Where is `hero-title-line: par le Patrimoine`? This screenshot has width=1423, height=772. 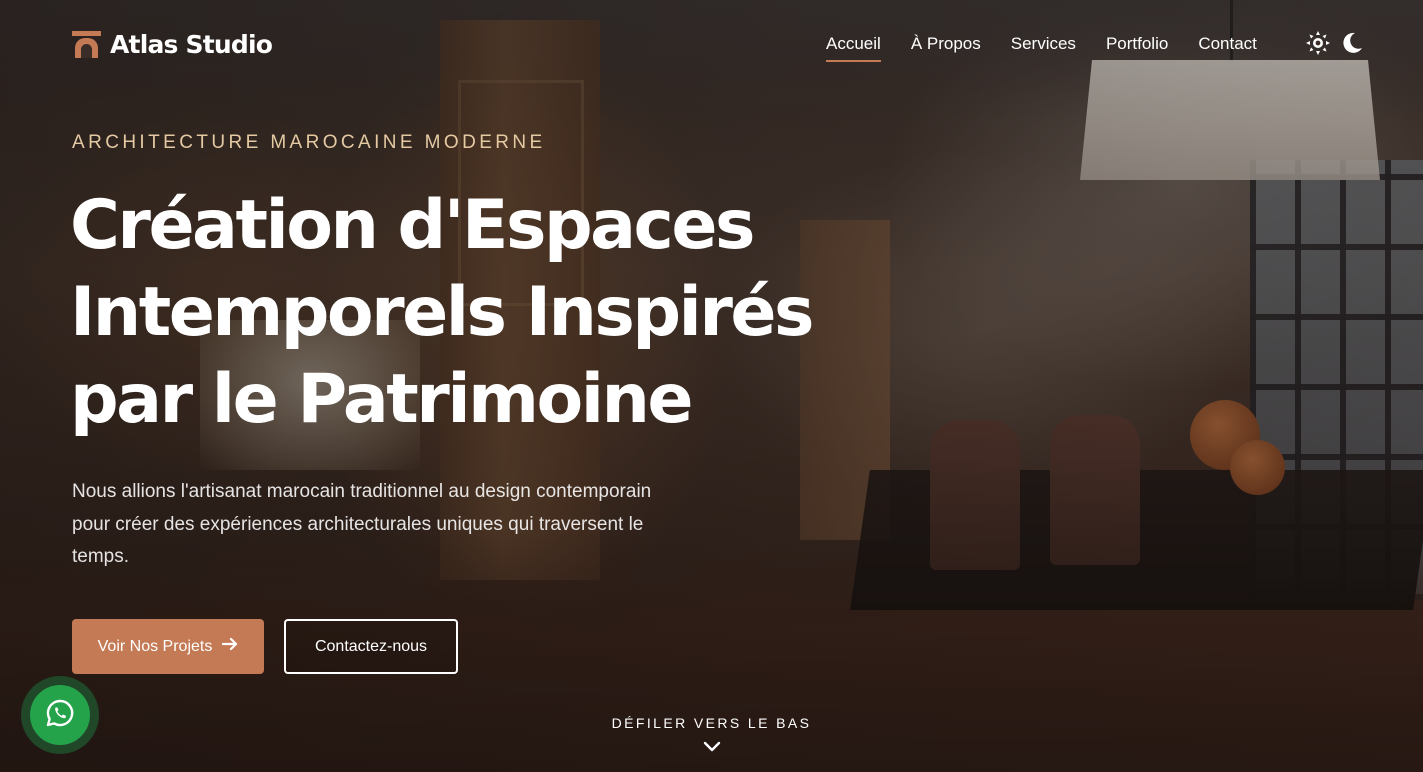 hero-title-line: par le Patrimoine is located at coordinates (382, 399).